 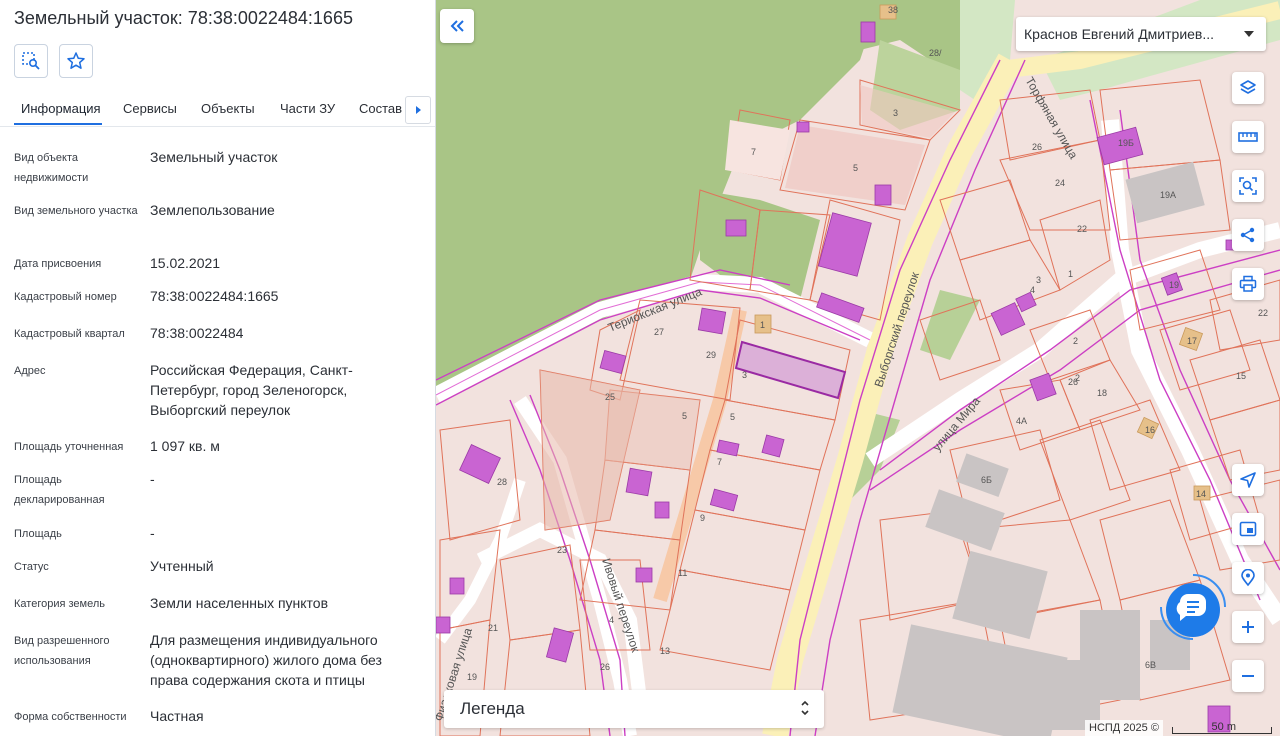 I want to click on legend-select: Легенда, so click(x=634, y=709).